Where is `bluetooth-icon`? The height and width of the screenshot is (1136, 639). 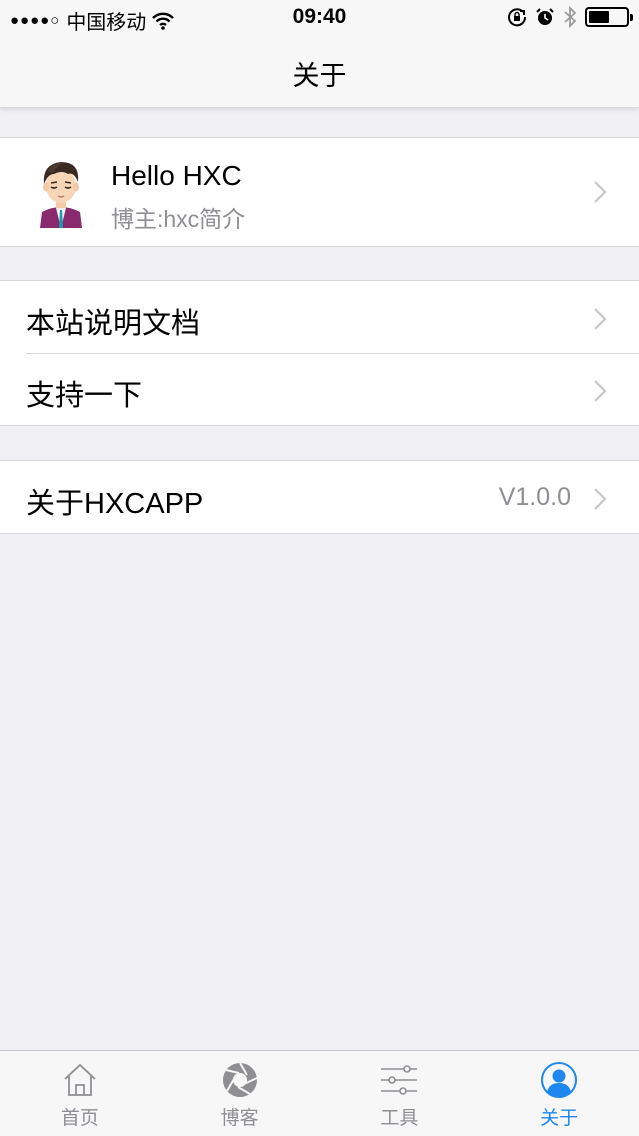
bluetooth-icon is located at coordinates (570, 17).